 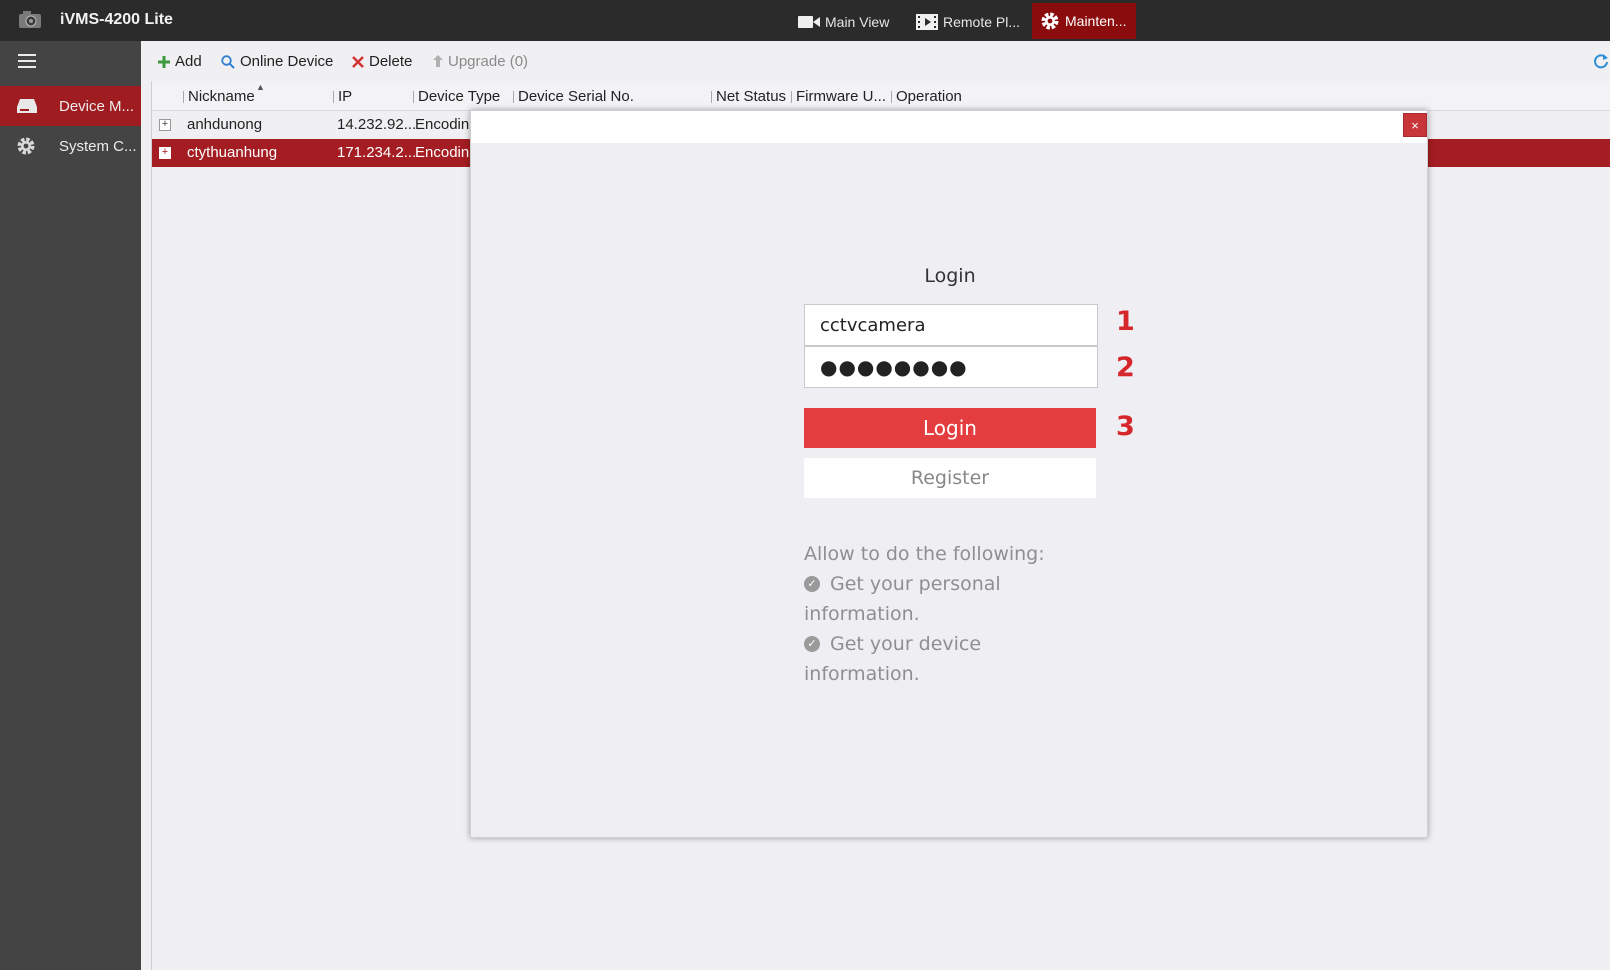 I want to click on cell-nickname: anhdunong, so click(x=225, y=124).